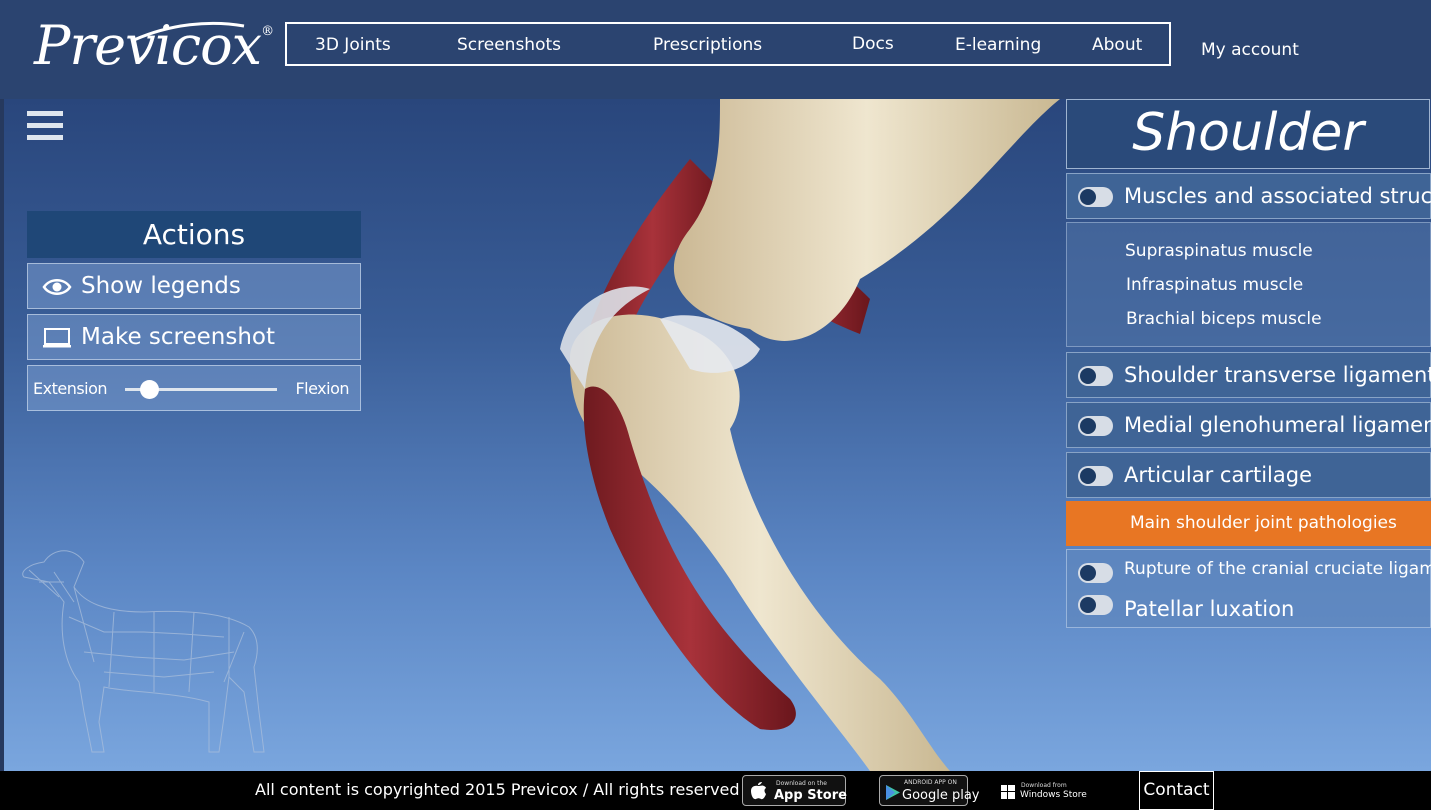 The image size is (1431, 810). Describe the element at coordinates (1219, 251) in the screenshot. I see `supraspinatus-item: Supraspinatus muscle` at that location.